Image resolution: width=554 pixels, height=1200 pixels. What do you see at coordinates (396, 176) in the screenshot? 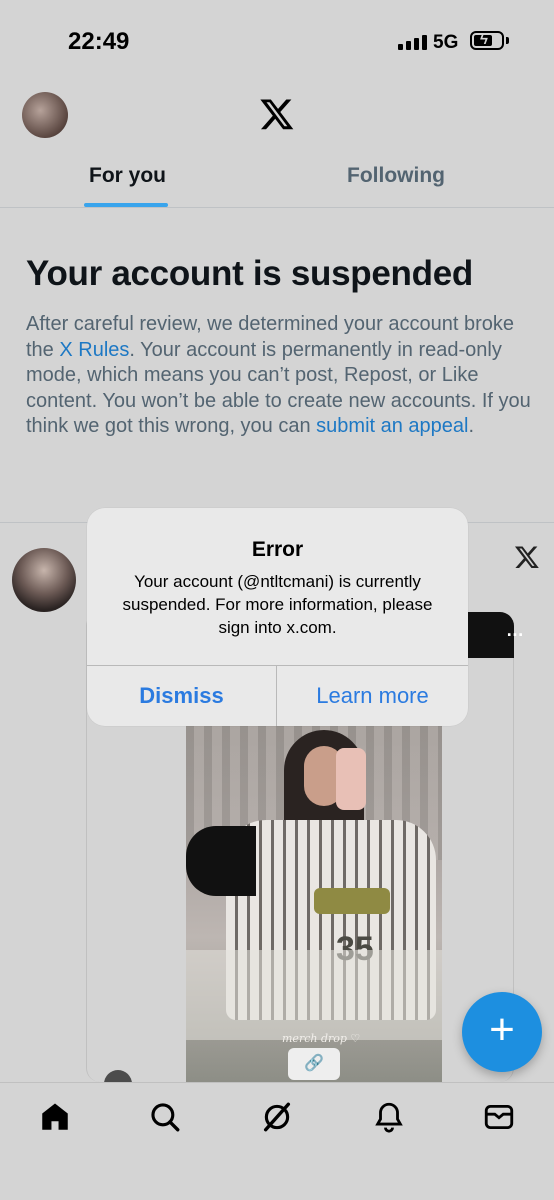
I see `tab-following: Following` at bounding box center [396, 176].